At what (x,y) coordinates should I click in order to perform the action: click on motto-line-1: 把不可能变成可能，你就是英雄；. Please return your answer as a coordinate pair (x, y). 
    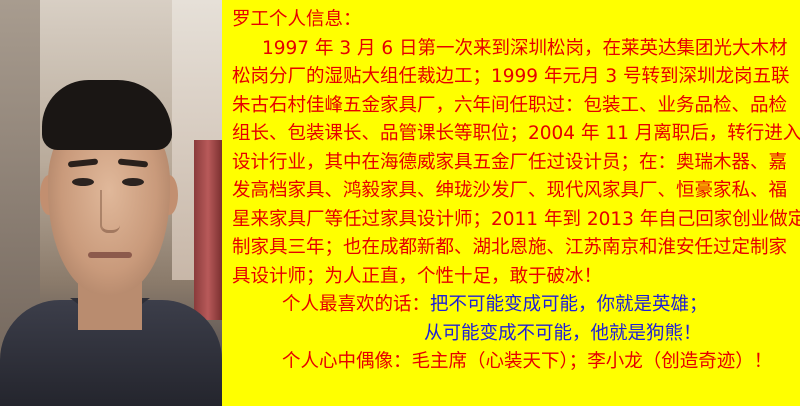
    Looking at the image, I should click on (569, 304).